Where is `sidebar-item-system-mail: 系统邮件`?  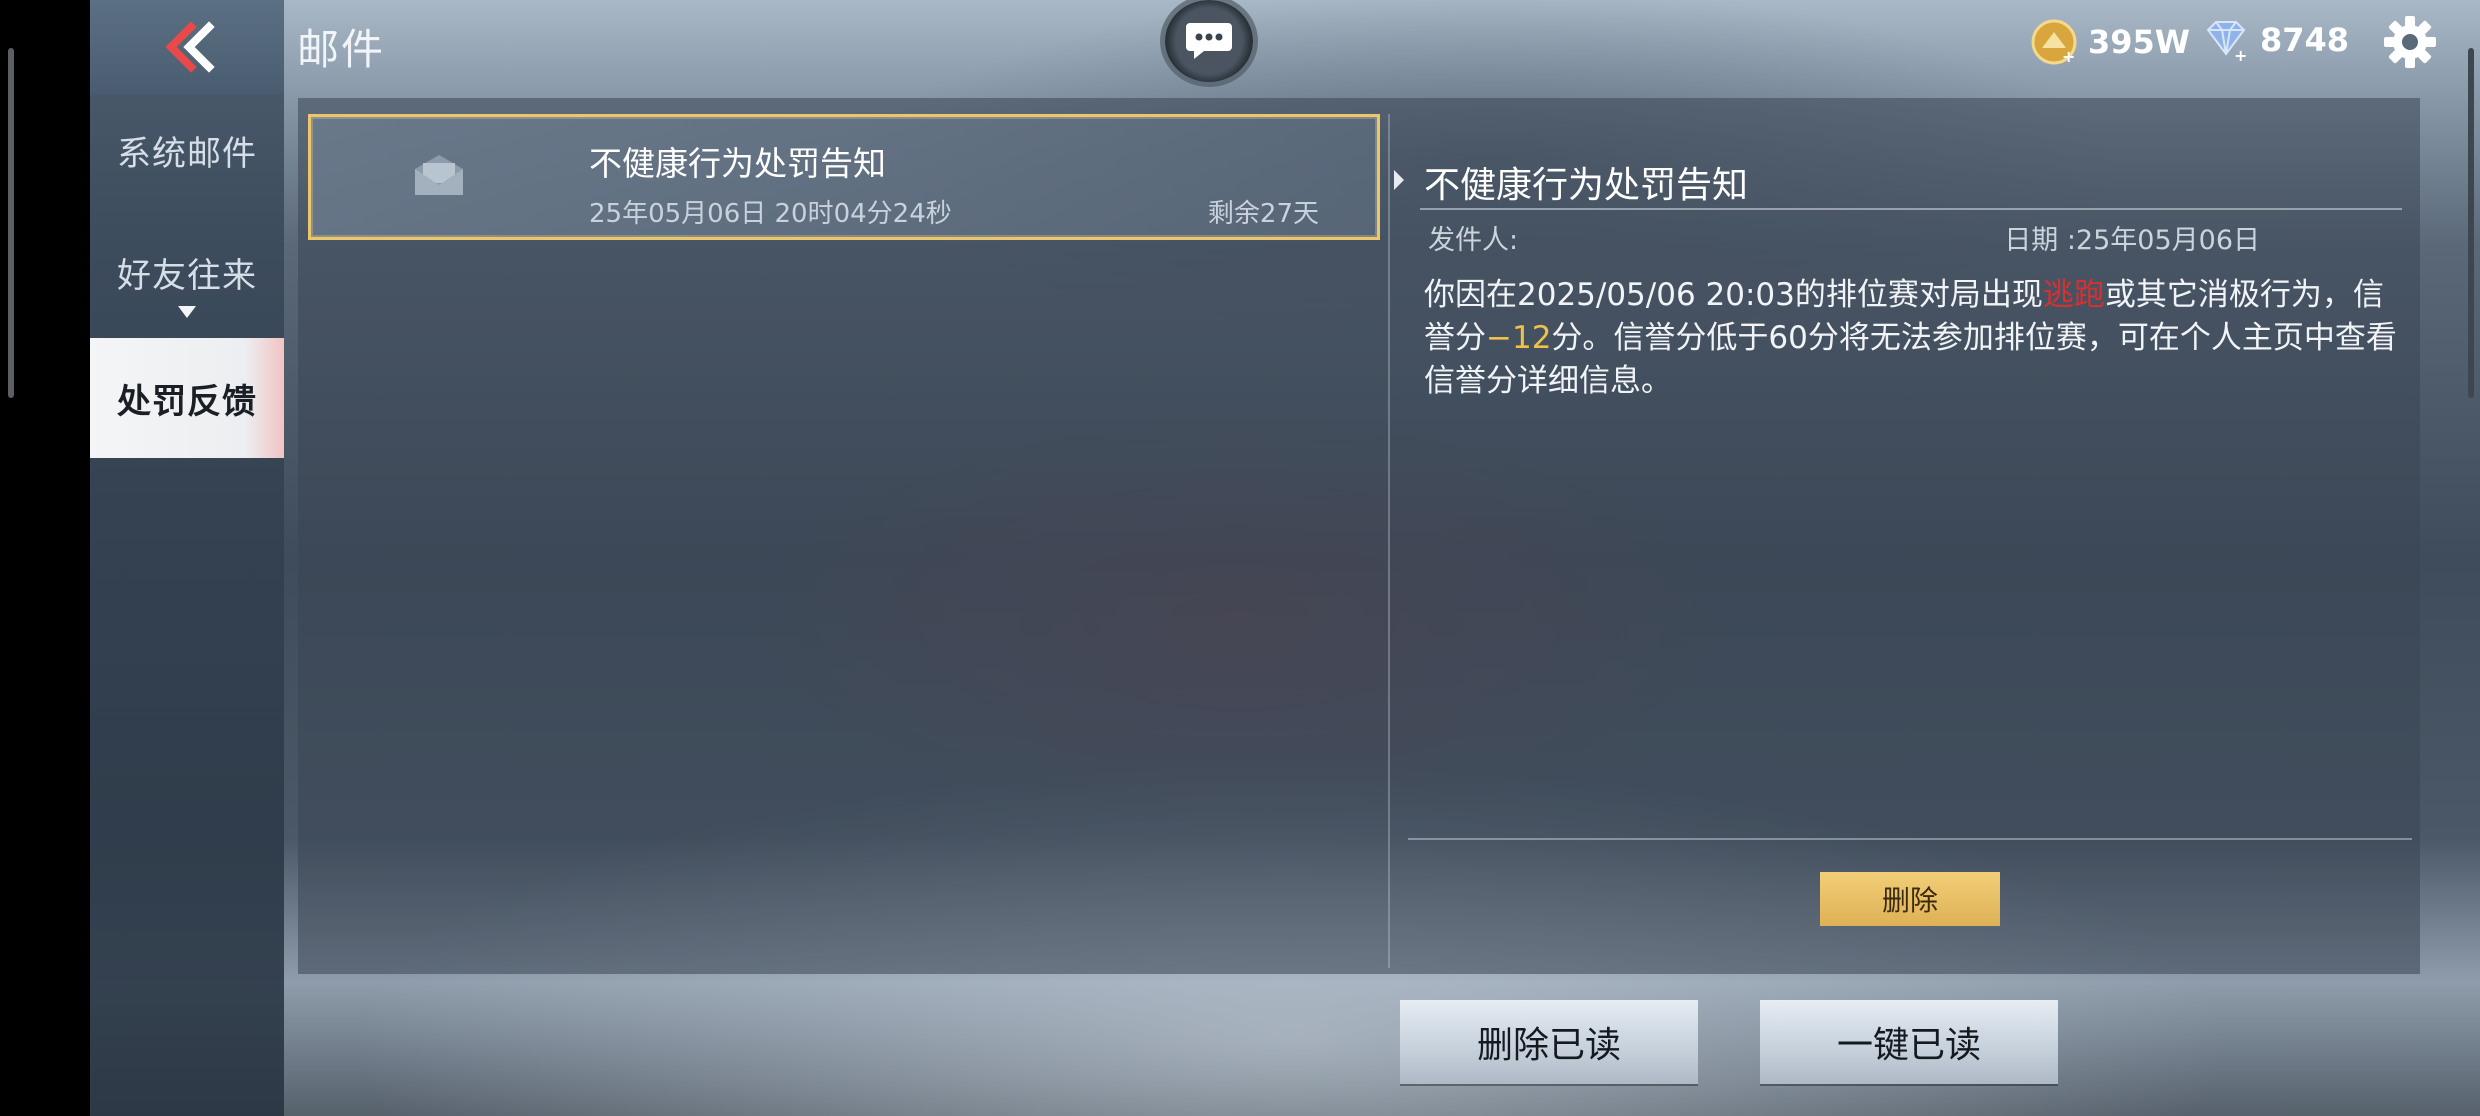 sidebar-item-system-mail: 系统邮件 is located at coordinates (187, 150).